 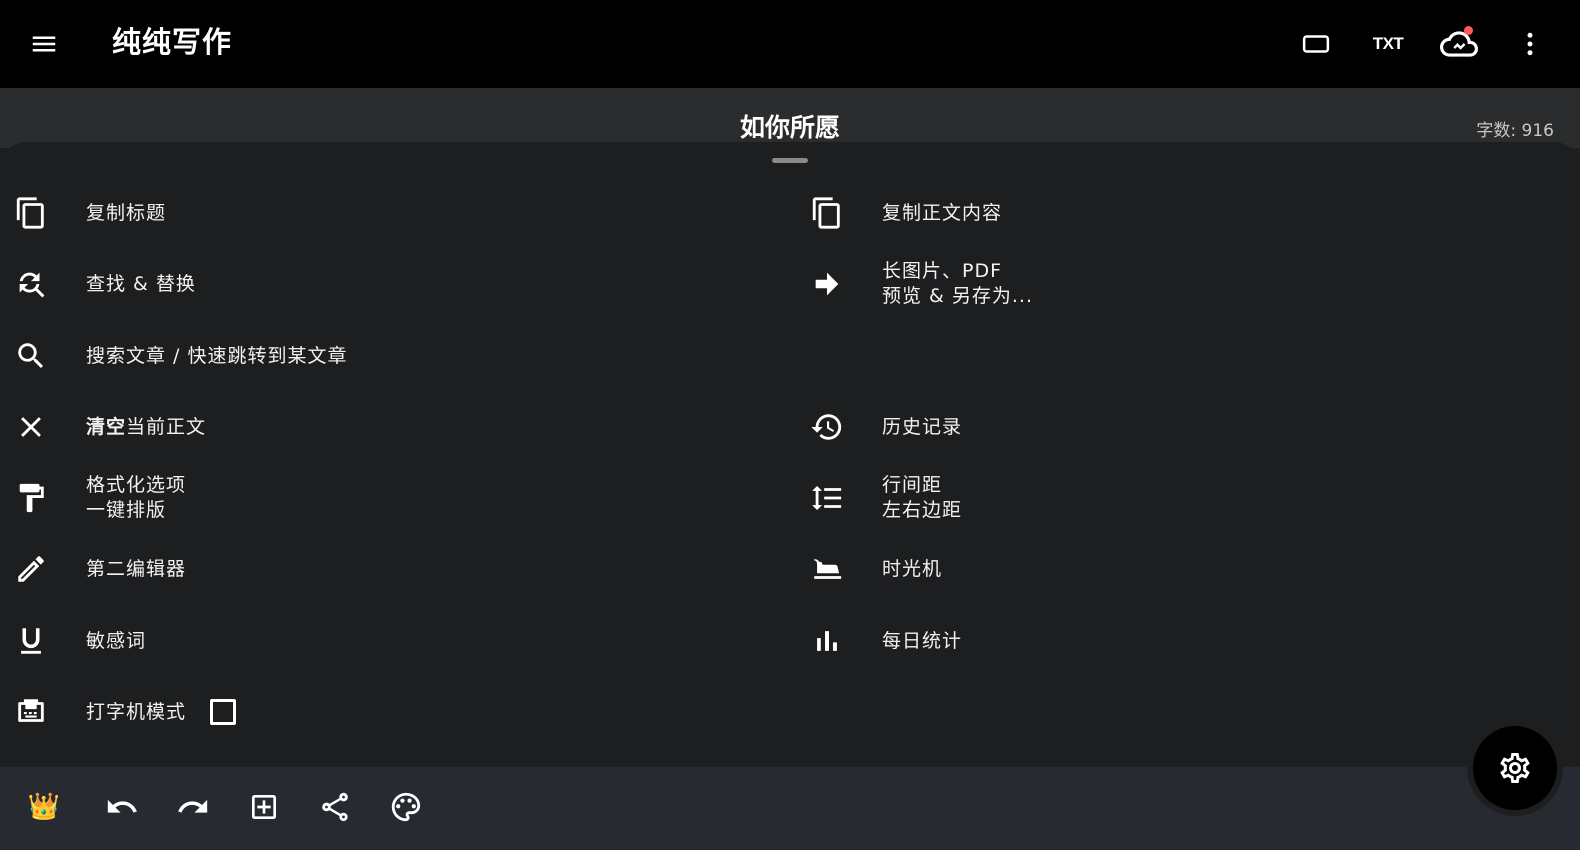 I want to click on bar-chart-icon, so click(x=827, y=641).